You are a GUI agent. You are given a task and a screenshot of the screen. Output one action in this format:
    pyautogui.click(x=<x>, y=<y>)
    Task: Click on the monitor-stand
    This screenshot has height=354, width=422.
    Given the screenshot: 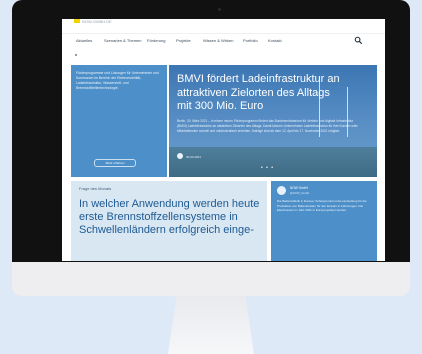 What is the action you would take?
    pyautogui.click(x=211, y=325)
    